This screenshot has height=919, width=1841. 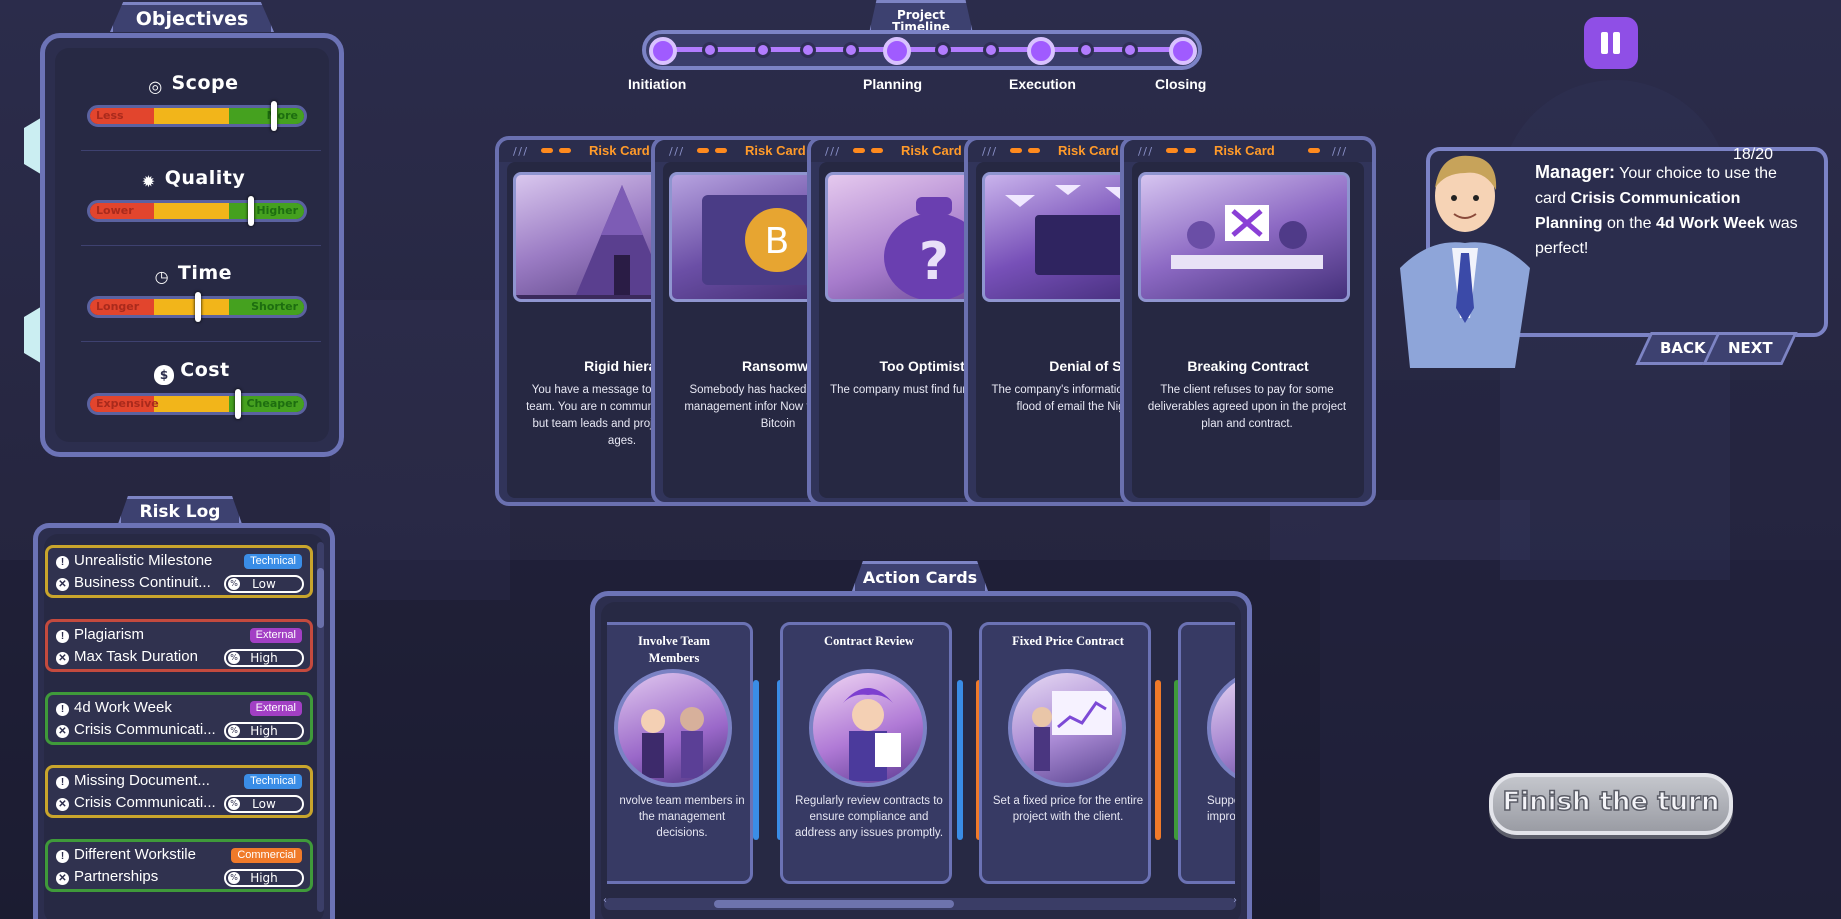 I want to click on card-illustration, so click(x=1244, y=237).